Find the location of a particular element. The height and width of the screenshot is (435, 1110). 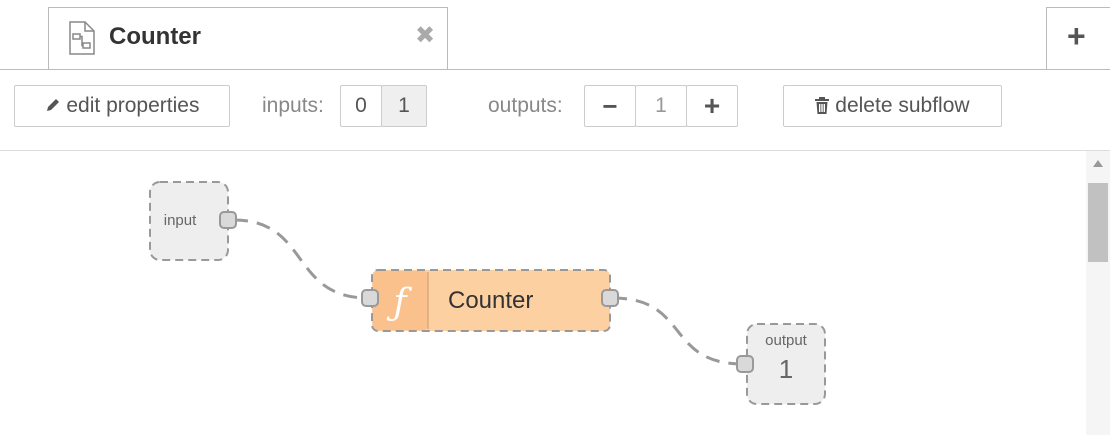

function-node-label: Counter is located at coordinates (490, 300).